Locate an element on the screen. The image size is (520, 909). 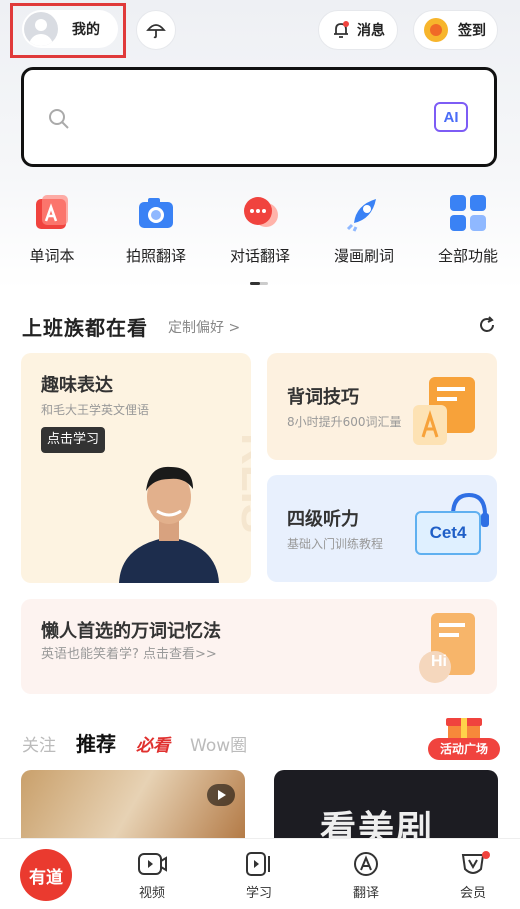
search-input: AI is located at coordinates (259, 117).